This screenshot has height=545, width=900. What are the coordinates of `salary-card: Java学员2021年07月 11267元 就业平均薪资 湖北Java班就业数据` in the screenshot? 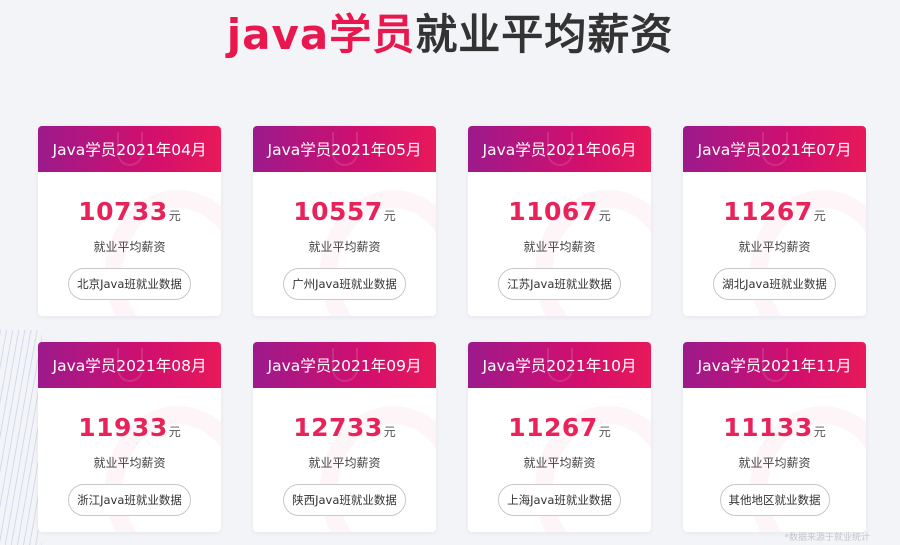 It's located at (774, 221).